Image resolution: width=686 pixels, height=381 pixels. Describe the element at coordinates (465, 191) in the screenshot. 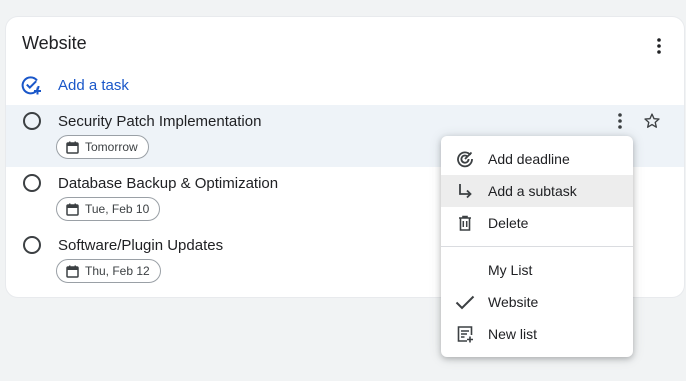

I see `subtask-arrow-icon` at that location.